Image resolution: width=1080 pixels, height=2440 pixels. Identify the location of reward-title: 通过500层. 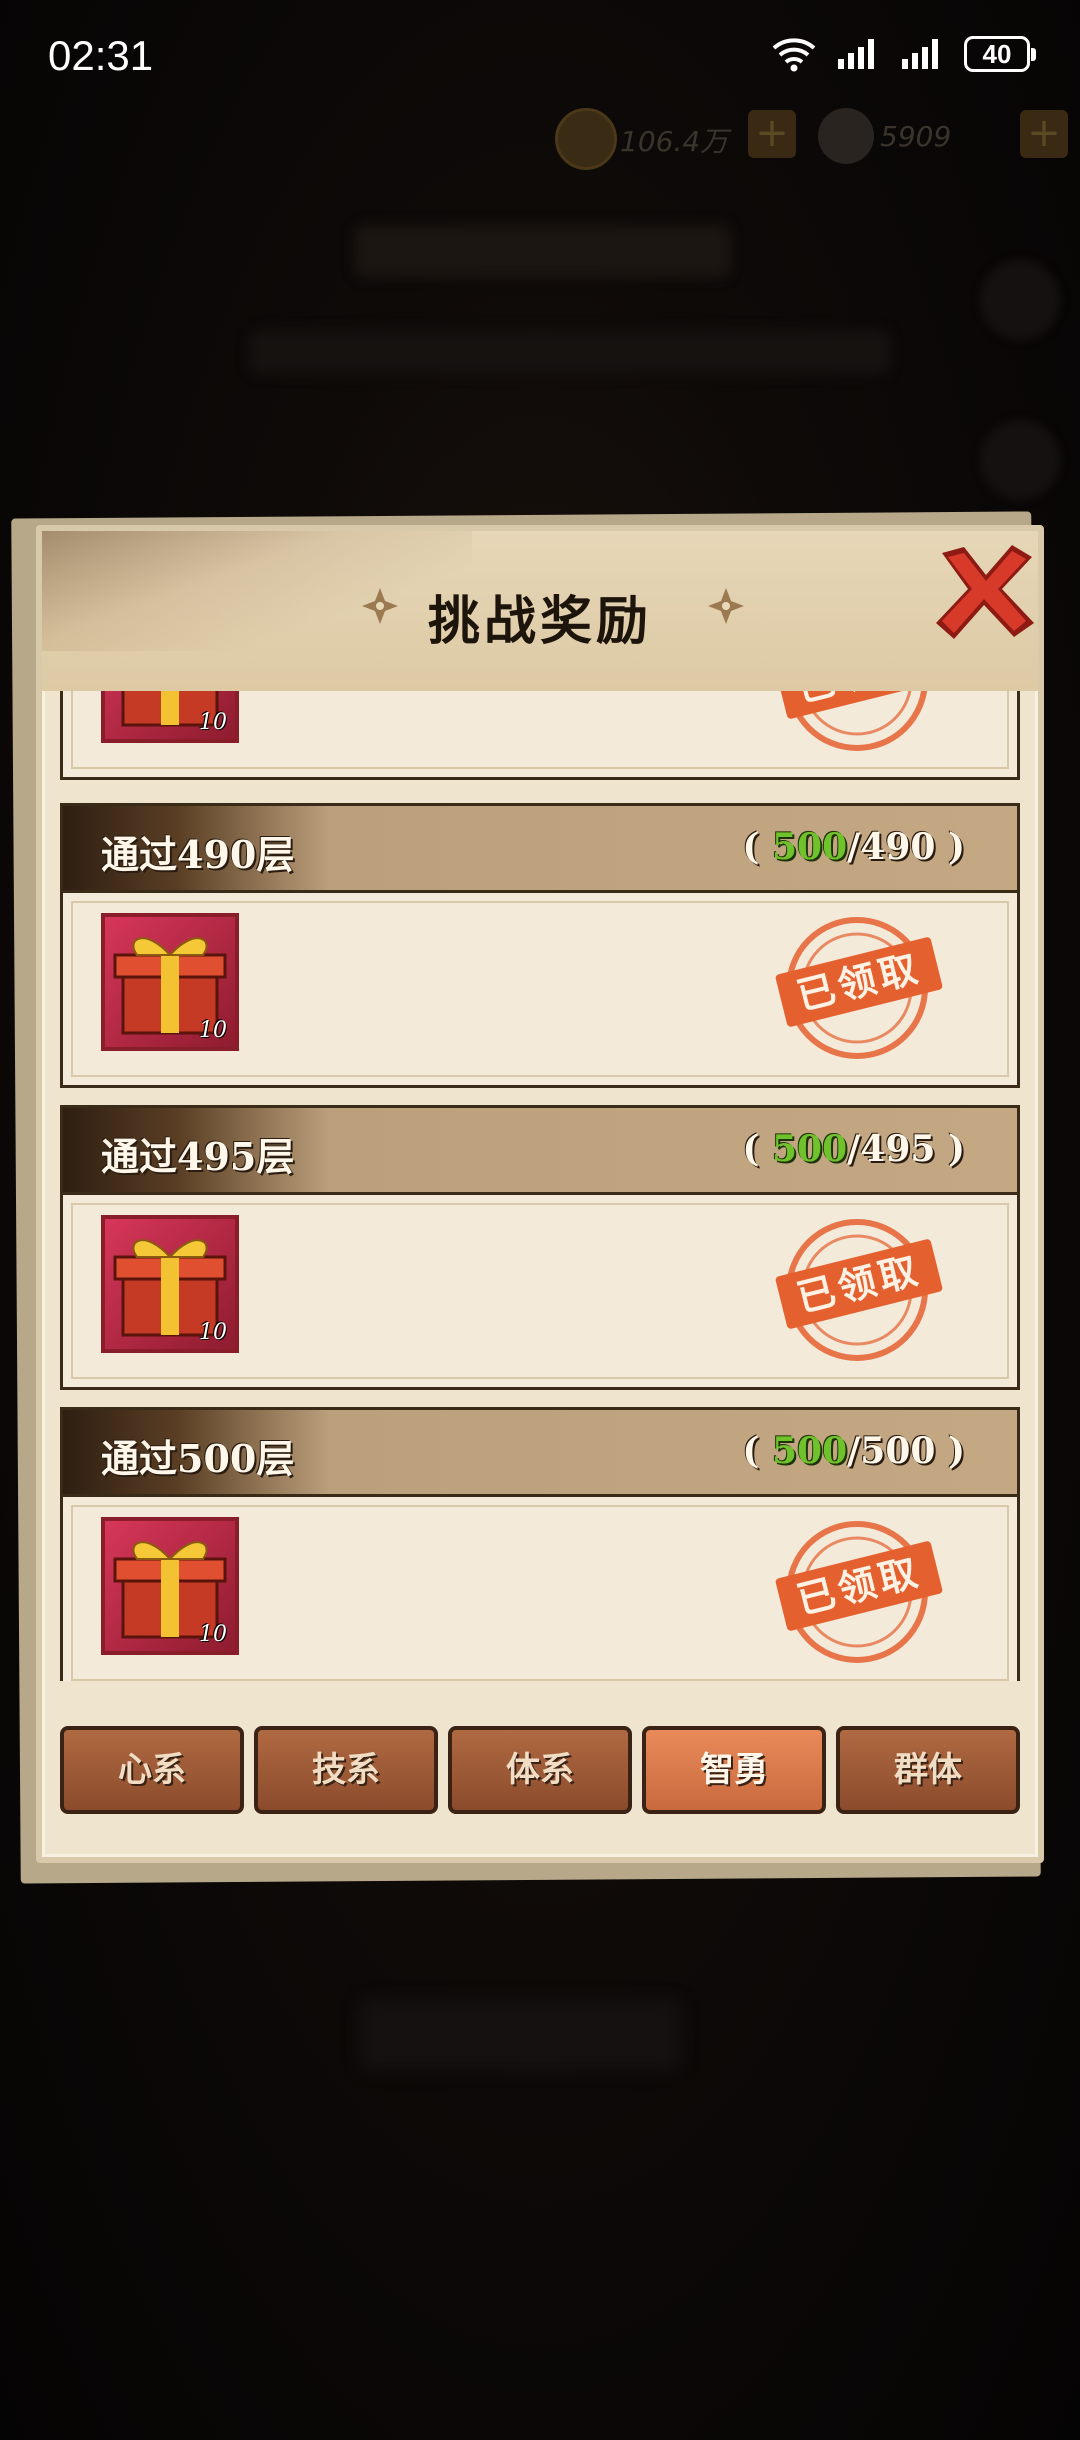
(198, 1458).